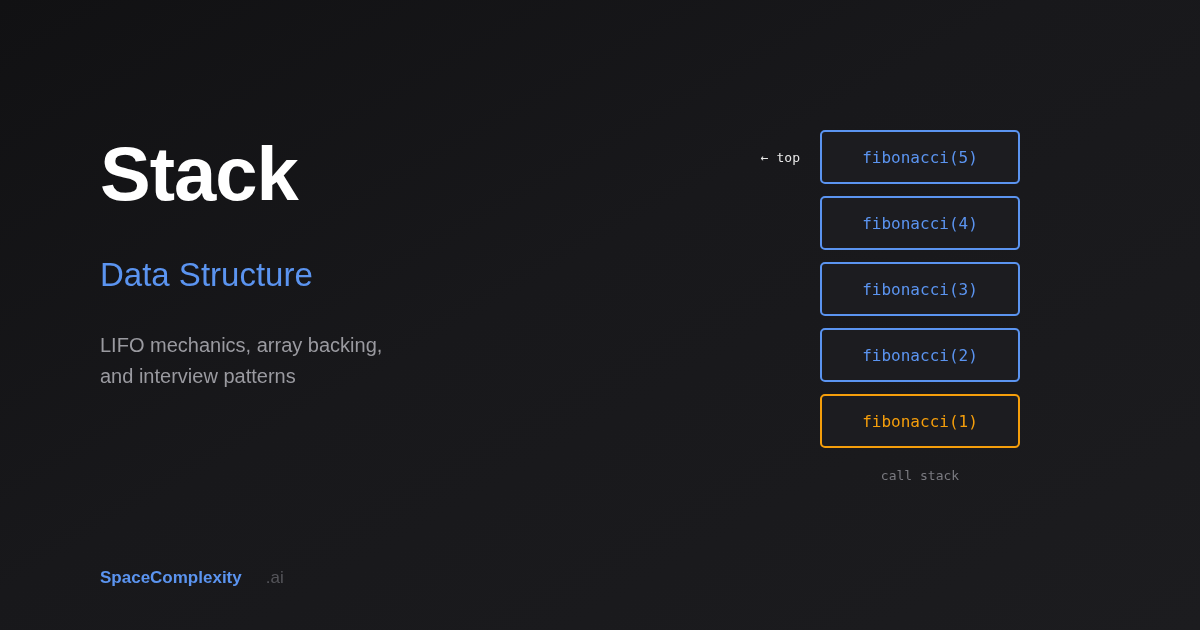 Image resolution: width=1200 pixels, height=630 pixels. Describe the element at coordinates (206, 274) in the screenshot. I see `subtitle: Data Structure` at that location.